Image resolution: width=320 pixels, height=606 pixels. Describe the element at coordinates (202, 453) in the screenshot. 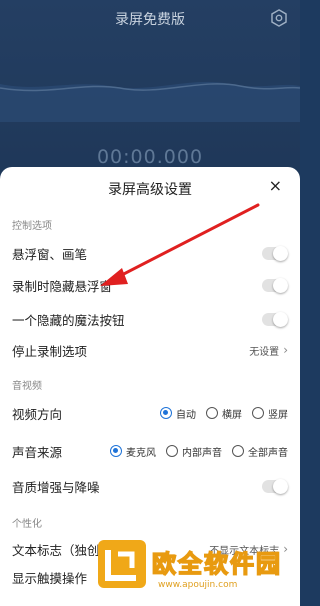

I see `radio-label: 内部声音` at that location.